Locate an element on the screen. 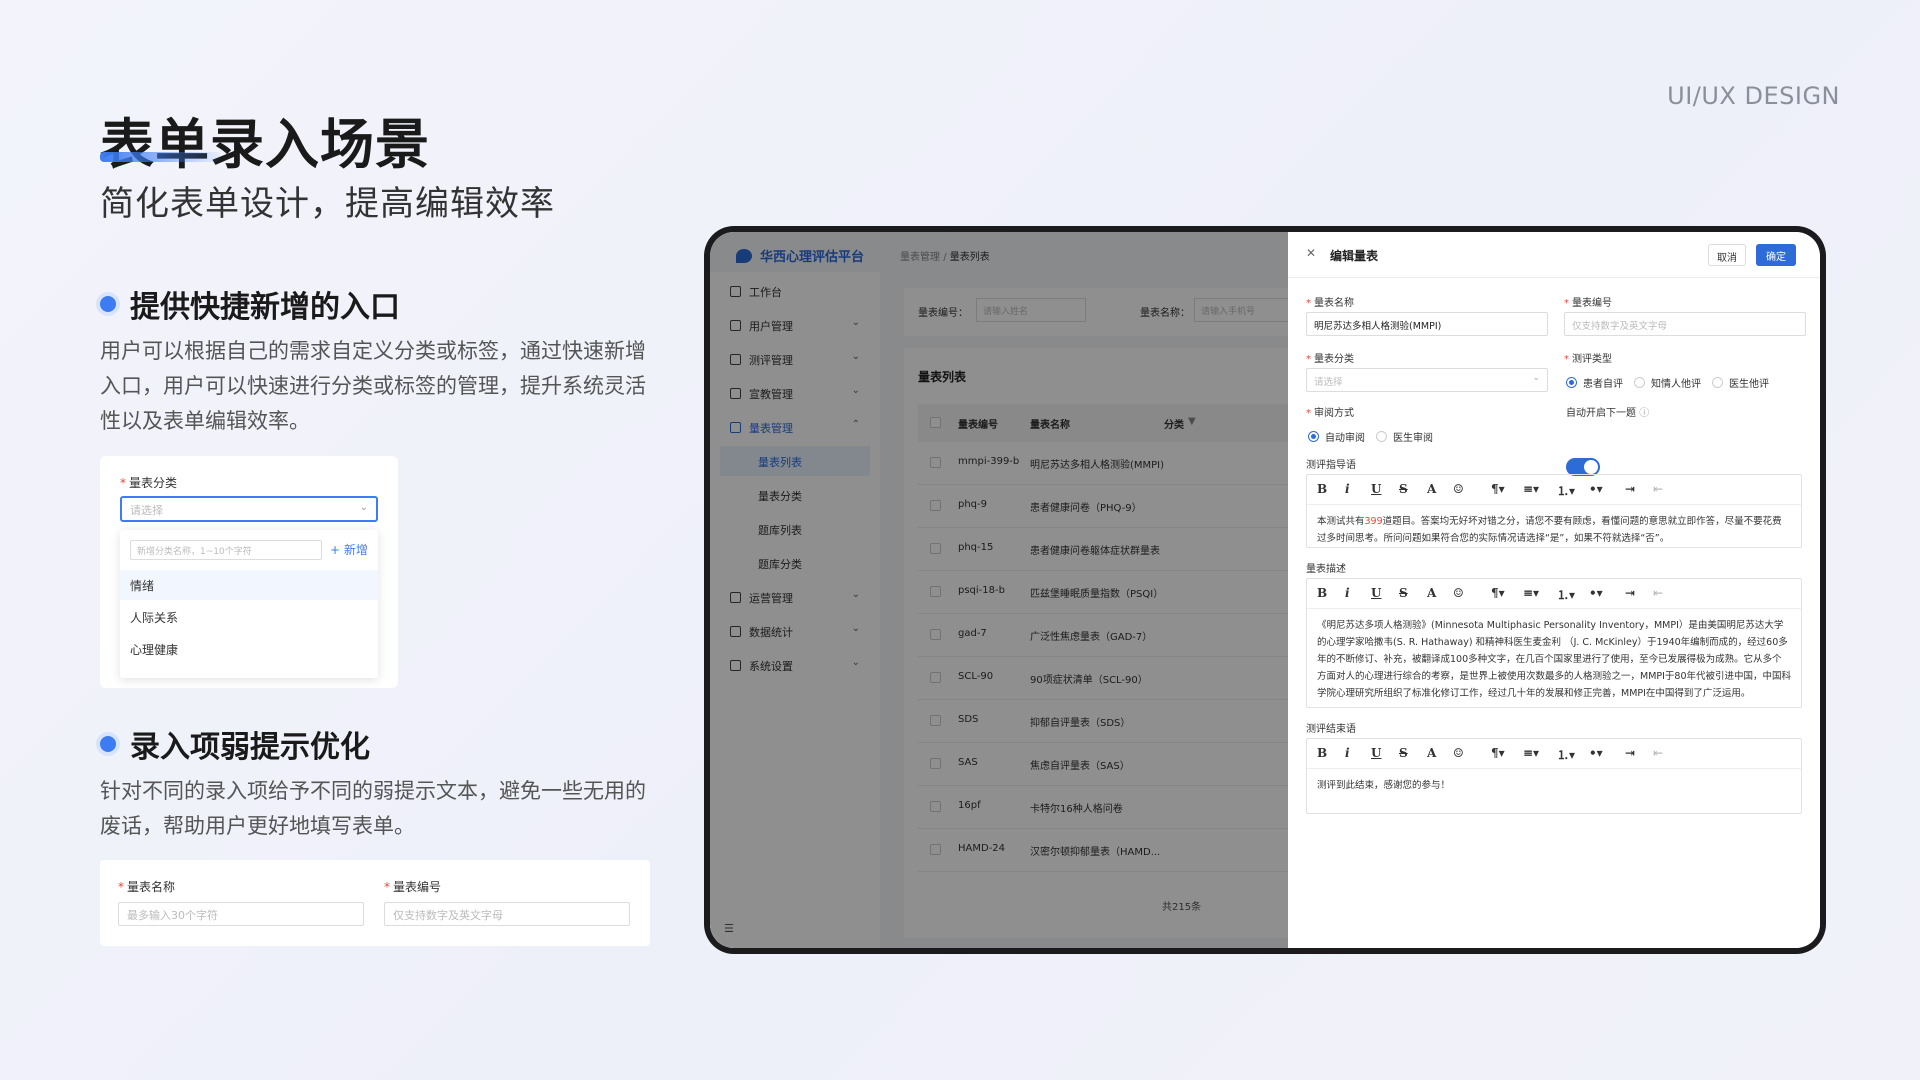  end-message-label: 测评结束语 is located at coordinates (1331, 729).